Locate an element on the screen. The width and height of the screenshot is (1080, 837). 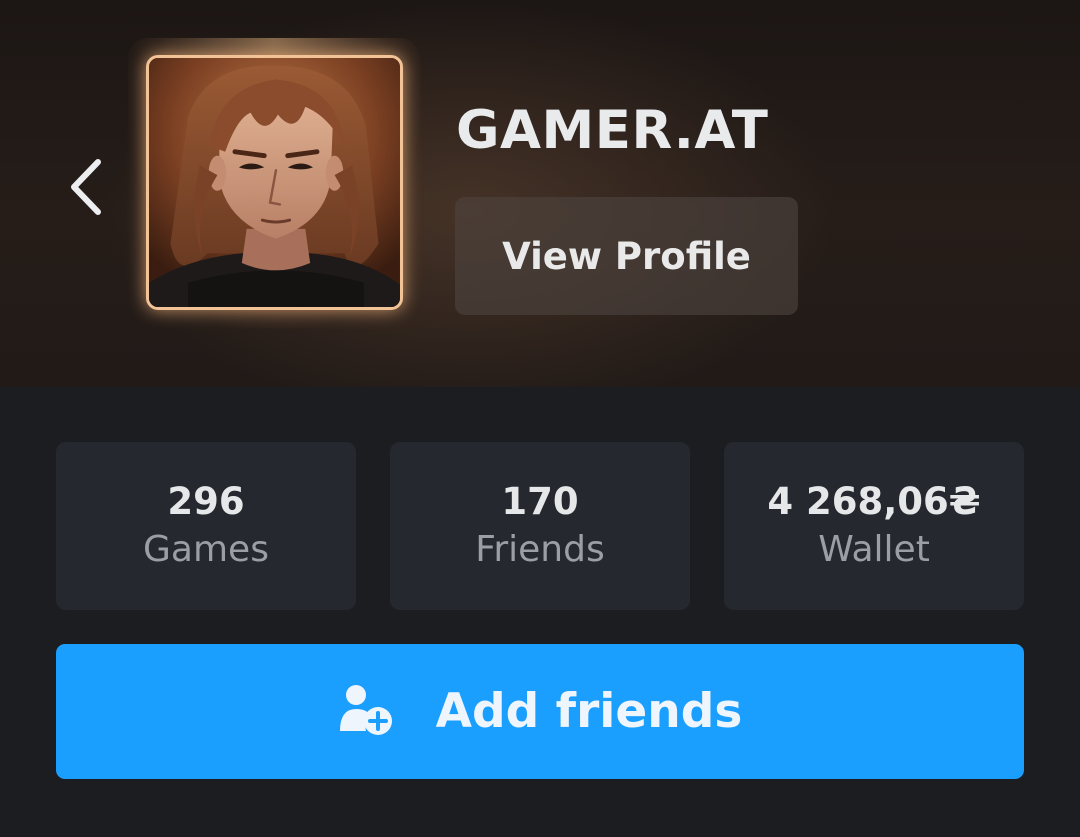
chevron-left-icon is located at coordinates (86, 187).